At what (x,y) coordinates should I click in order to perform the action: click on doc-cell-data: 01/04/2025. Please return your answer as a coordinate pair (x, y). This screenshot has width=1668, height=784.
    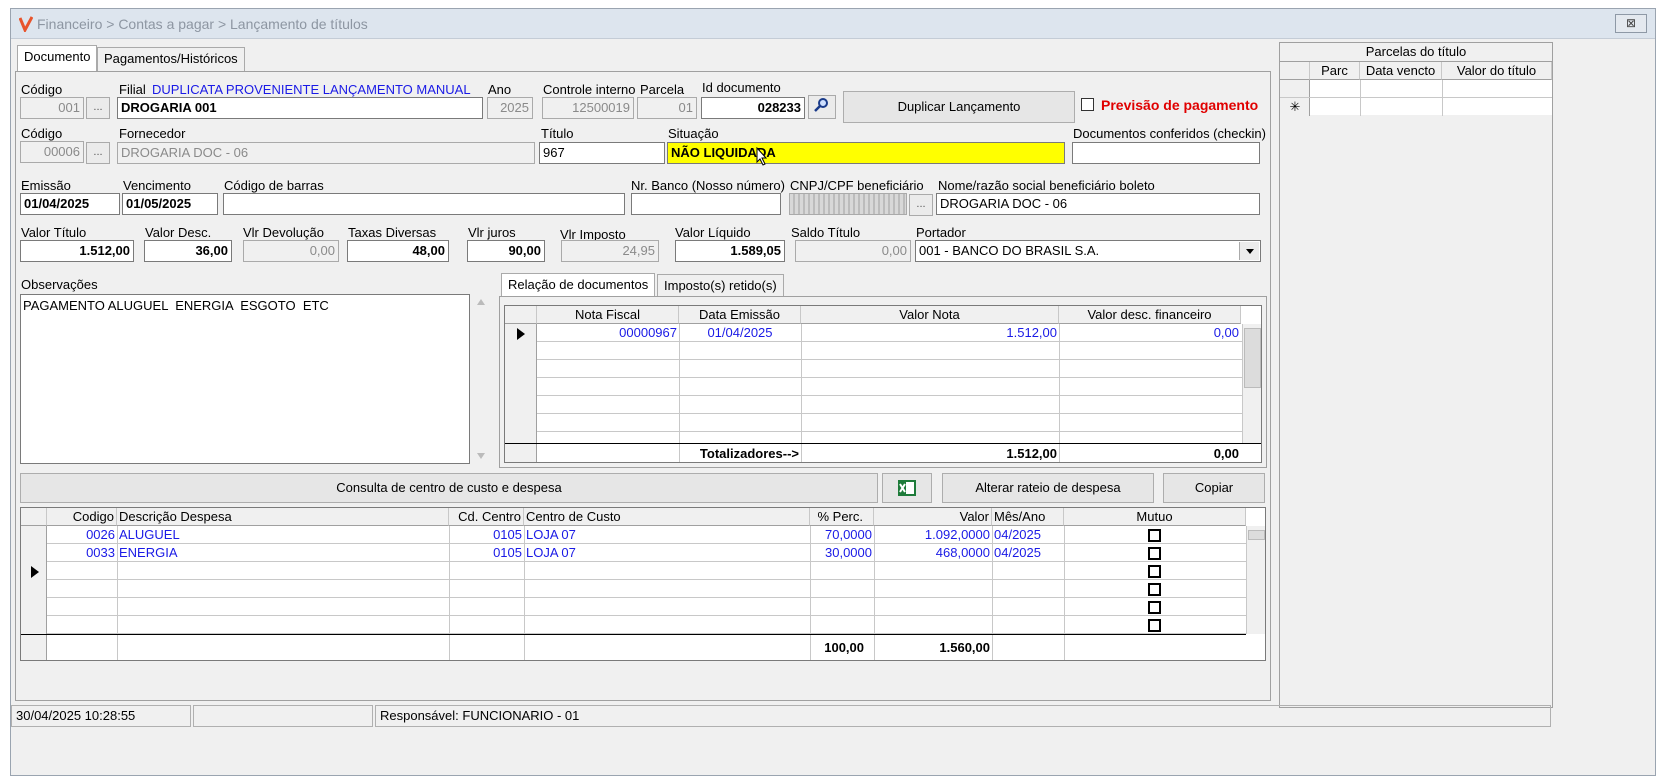
    Looking at the image, I should click on (740, 333).